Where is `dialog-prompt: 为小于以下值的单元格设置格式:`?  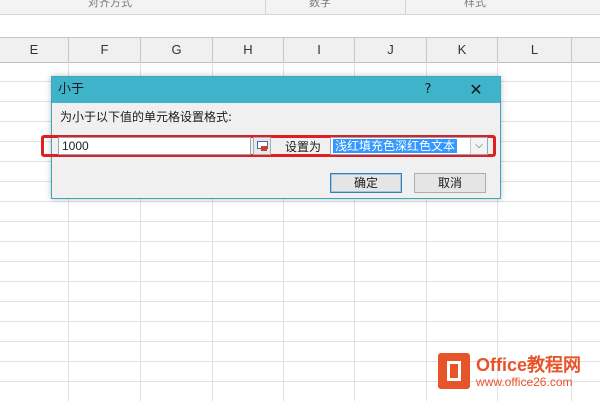 dialog-prompt: 为小于以下值的单元格设置格式: is located at coordinates (146, 117).